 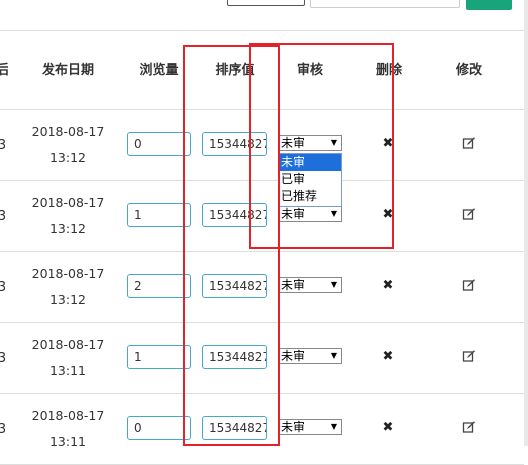 I want to click on review-dropdown-list: 未审 已审 已推荐, so click(x=310, y=180).